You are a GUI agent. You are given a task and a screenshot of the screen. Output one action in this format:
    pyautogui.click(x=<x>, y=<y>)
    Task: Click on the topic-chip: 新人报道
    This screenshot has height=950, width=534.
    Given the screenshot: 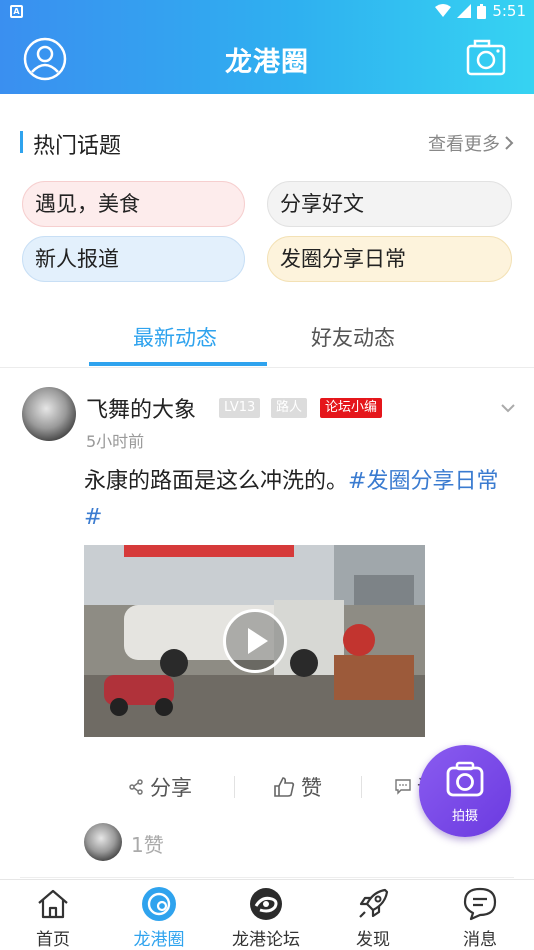 What is the action you would take?
    pyautogui.click(x=133, y=259)
    